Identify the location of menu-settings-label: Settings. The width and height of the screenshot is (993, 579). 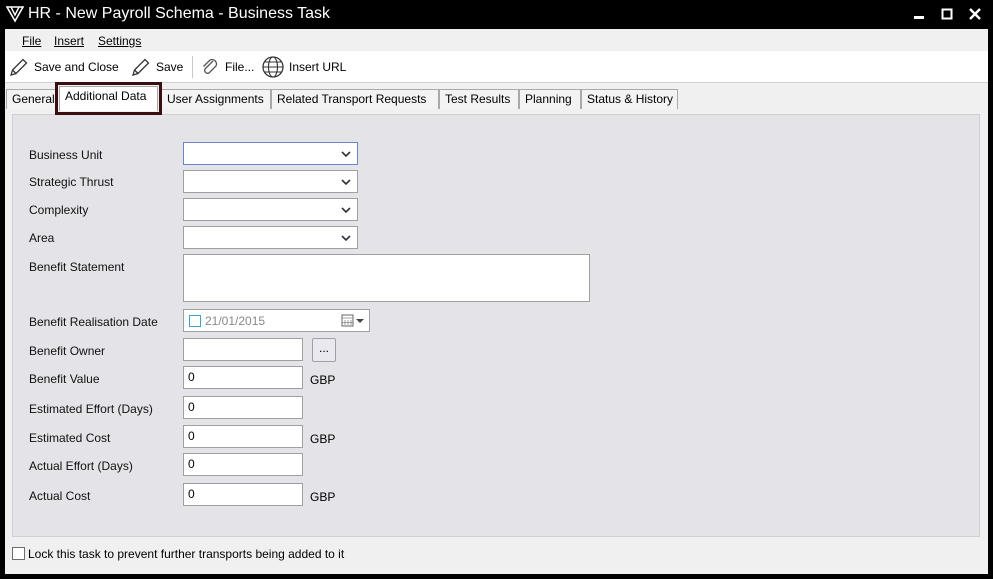
(120, 41).